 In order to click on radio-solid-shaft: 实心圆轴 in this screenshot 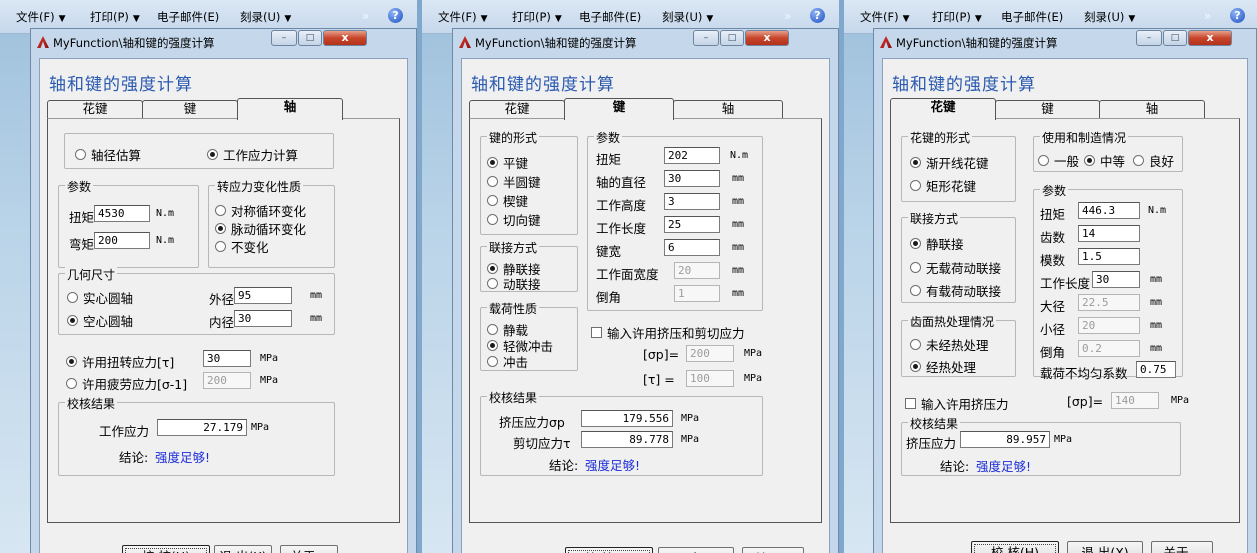, I will do `click(100, 297)`.